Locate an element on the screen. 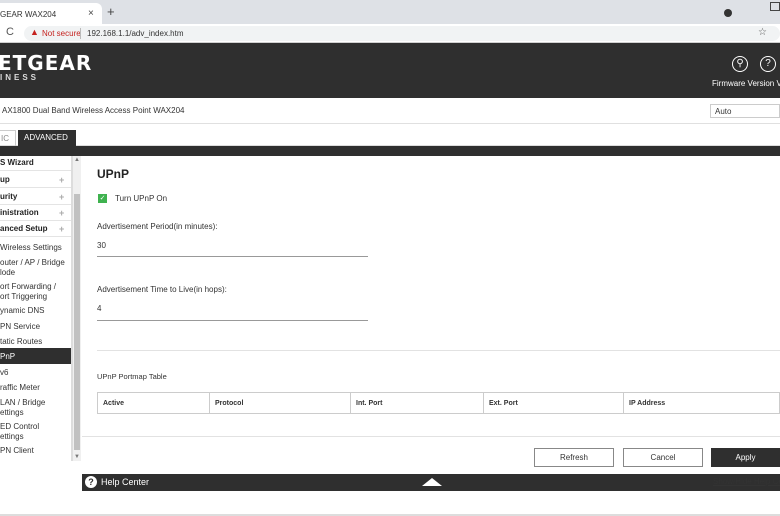 The height and width of the screenshot is (516, 780). sidebar-item-static-routes: tatic Routes is located at coordinates (35, 341).